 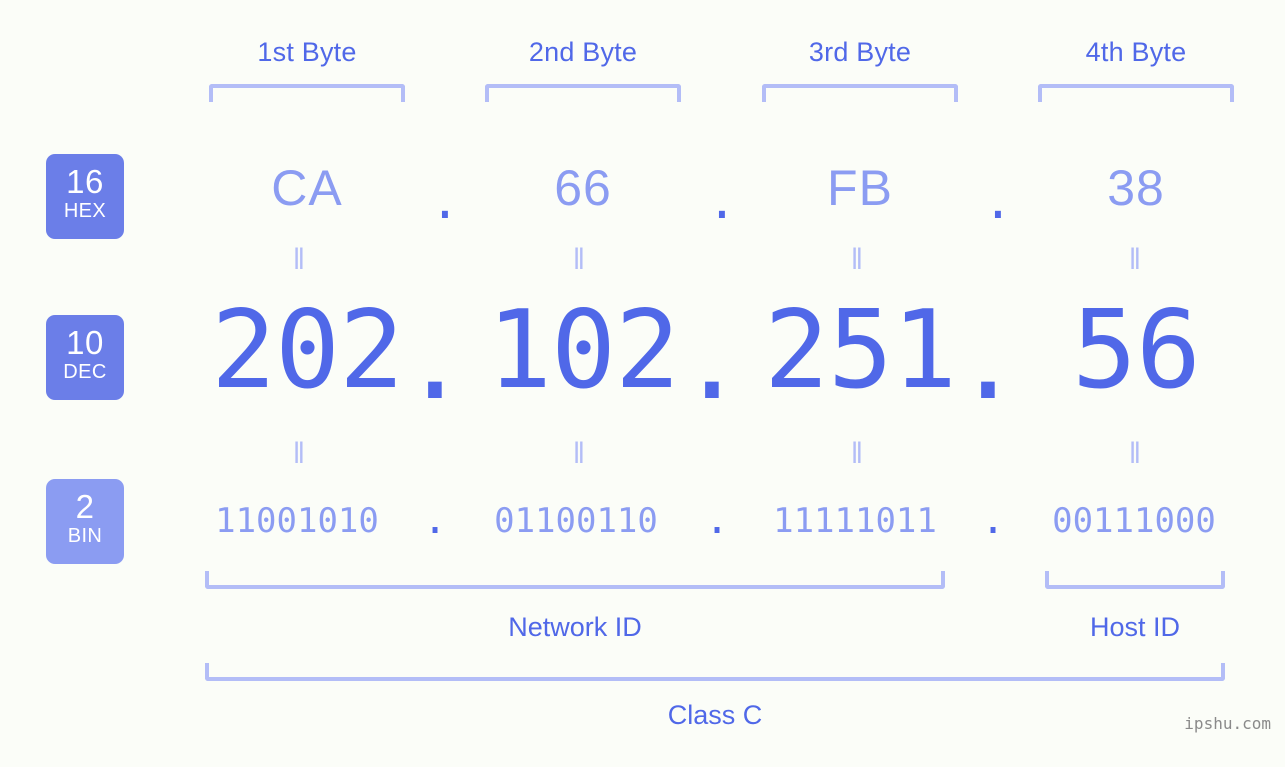 What do you see at coordinates (575, 627) in the screenshot?
I see `network-id-label: Network ID` at bounding box center [575, 627].